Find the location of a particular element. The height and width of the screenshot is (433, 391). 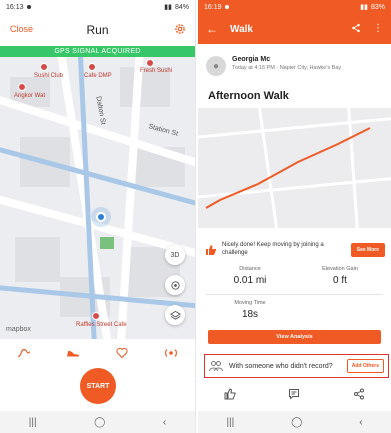

settings-gear-icon is located at coordinates (180, 29).